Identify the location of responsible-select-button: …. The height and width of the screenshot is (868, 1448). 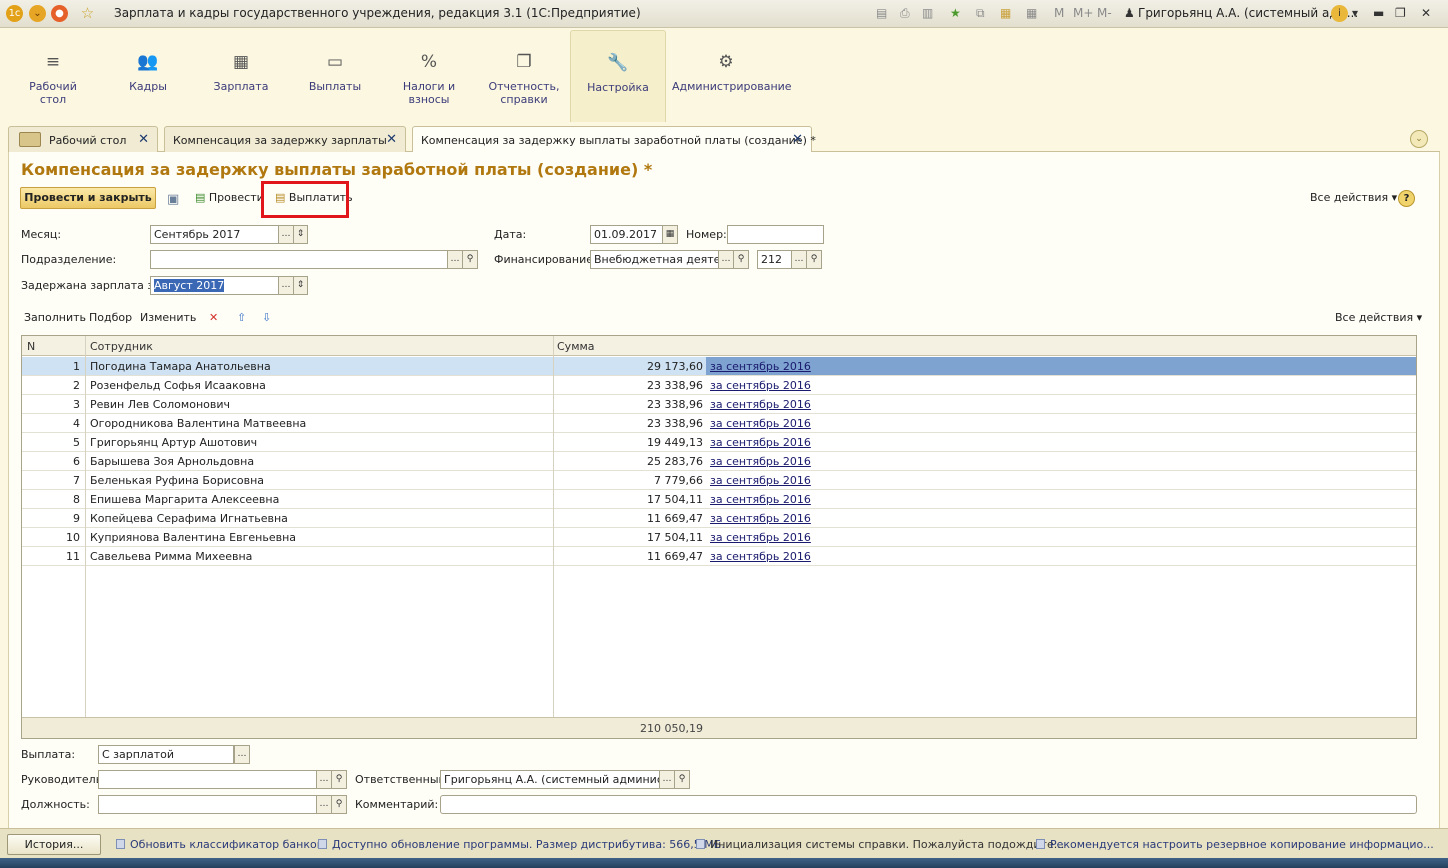
(667, 779).